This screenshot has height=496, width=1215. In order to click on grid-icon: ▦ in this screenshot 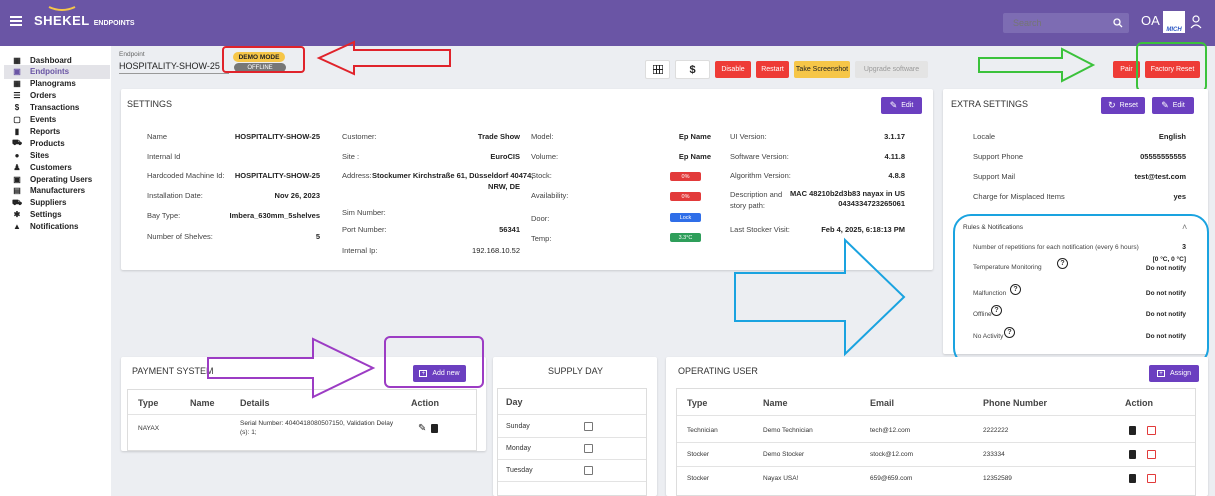, I will do `click(17, 84)`.